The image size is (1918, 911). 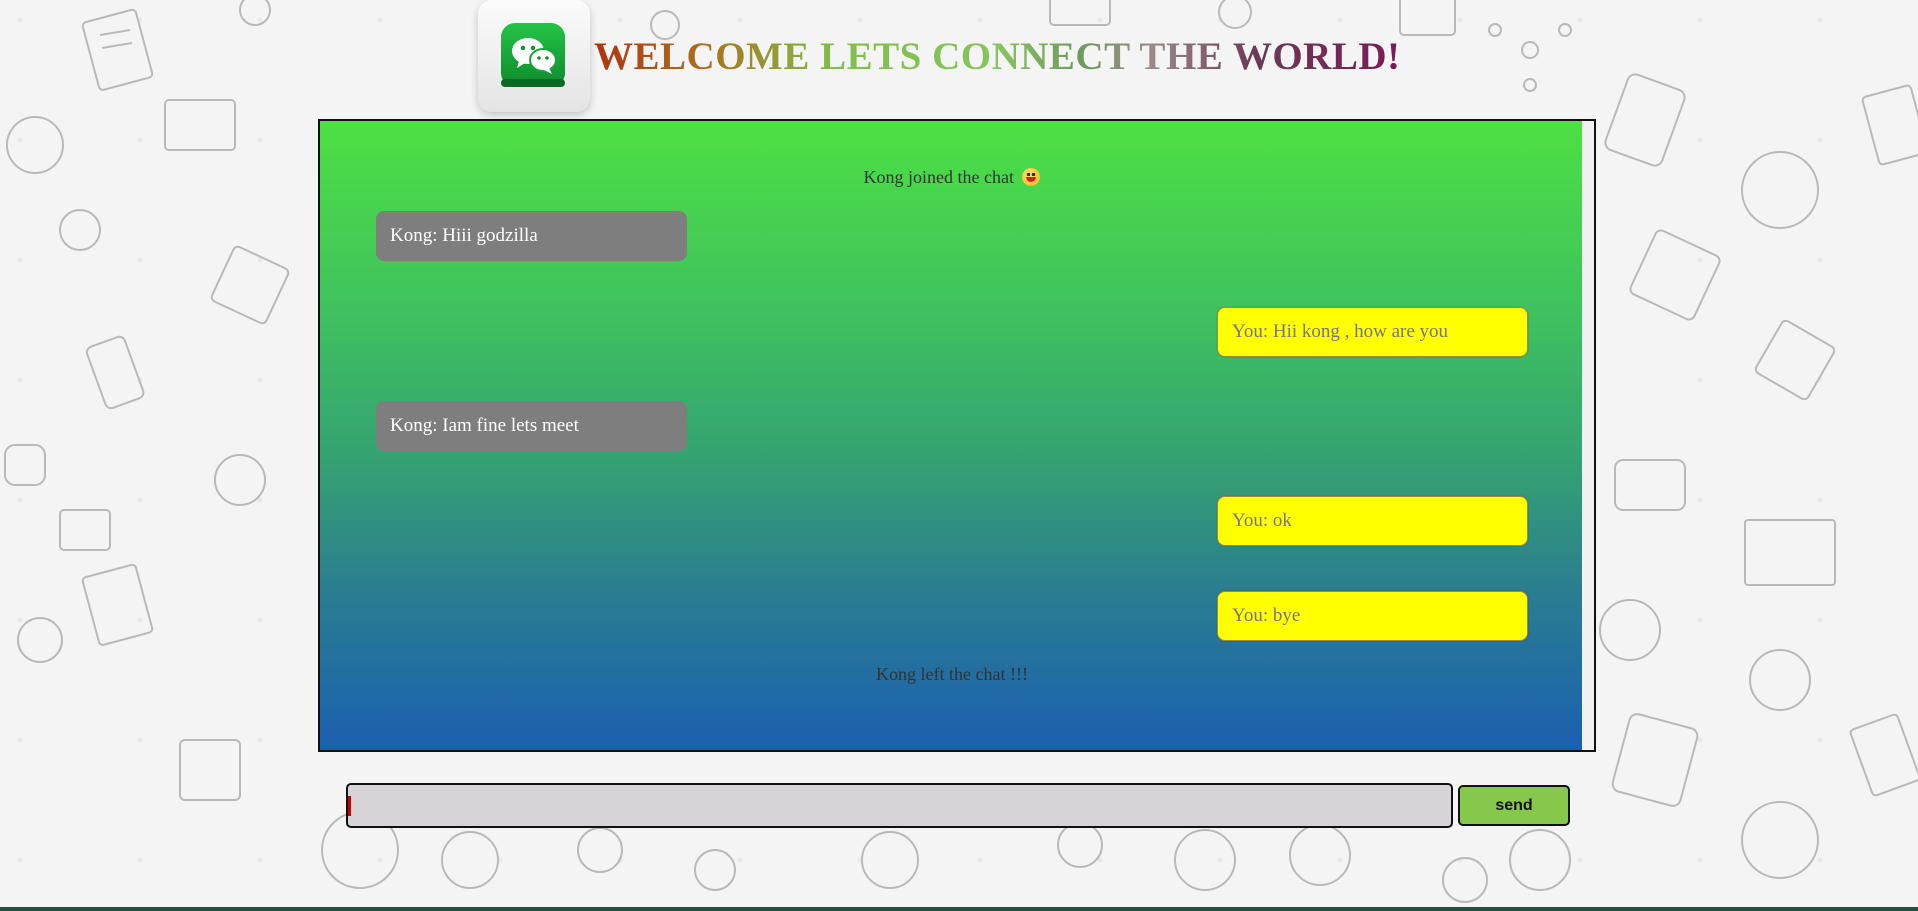 What do you see at coordinates (899, 805) in the screenshot?
I see `message-input` at bounding box center [899, 805].